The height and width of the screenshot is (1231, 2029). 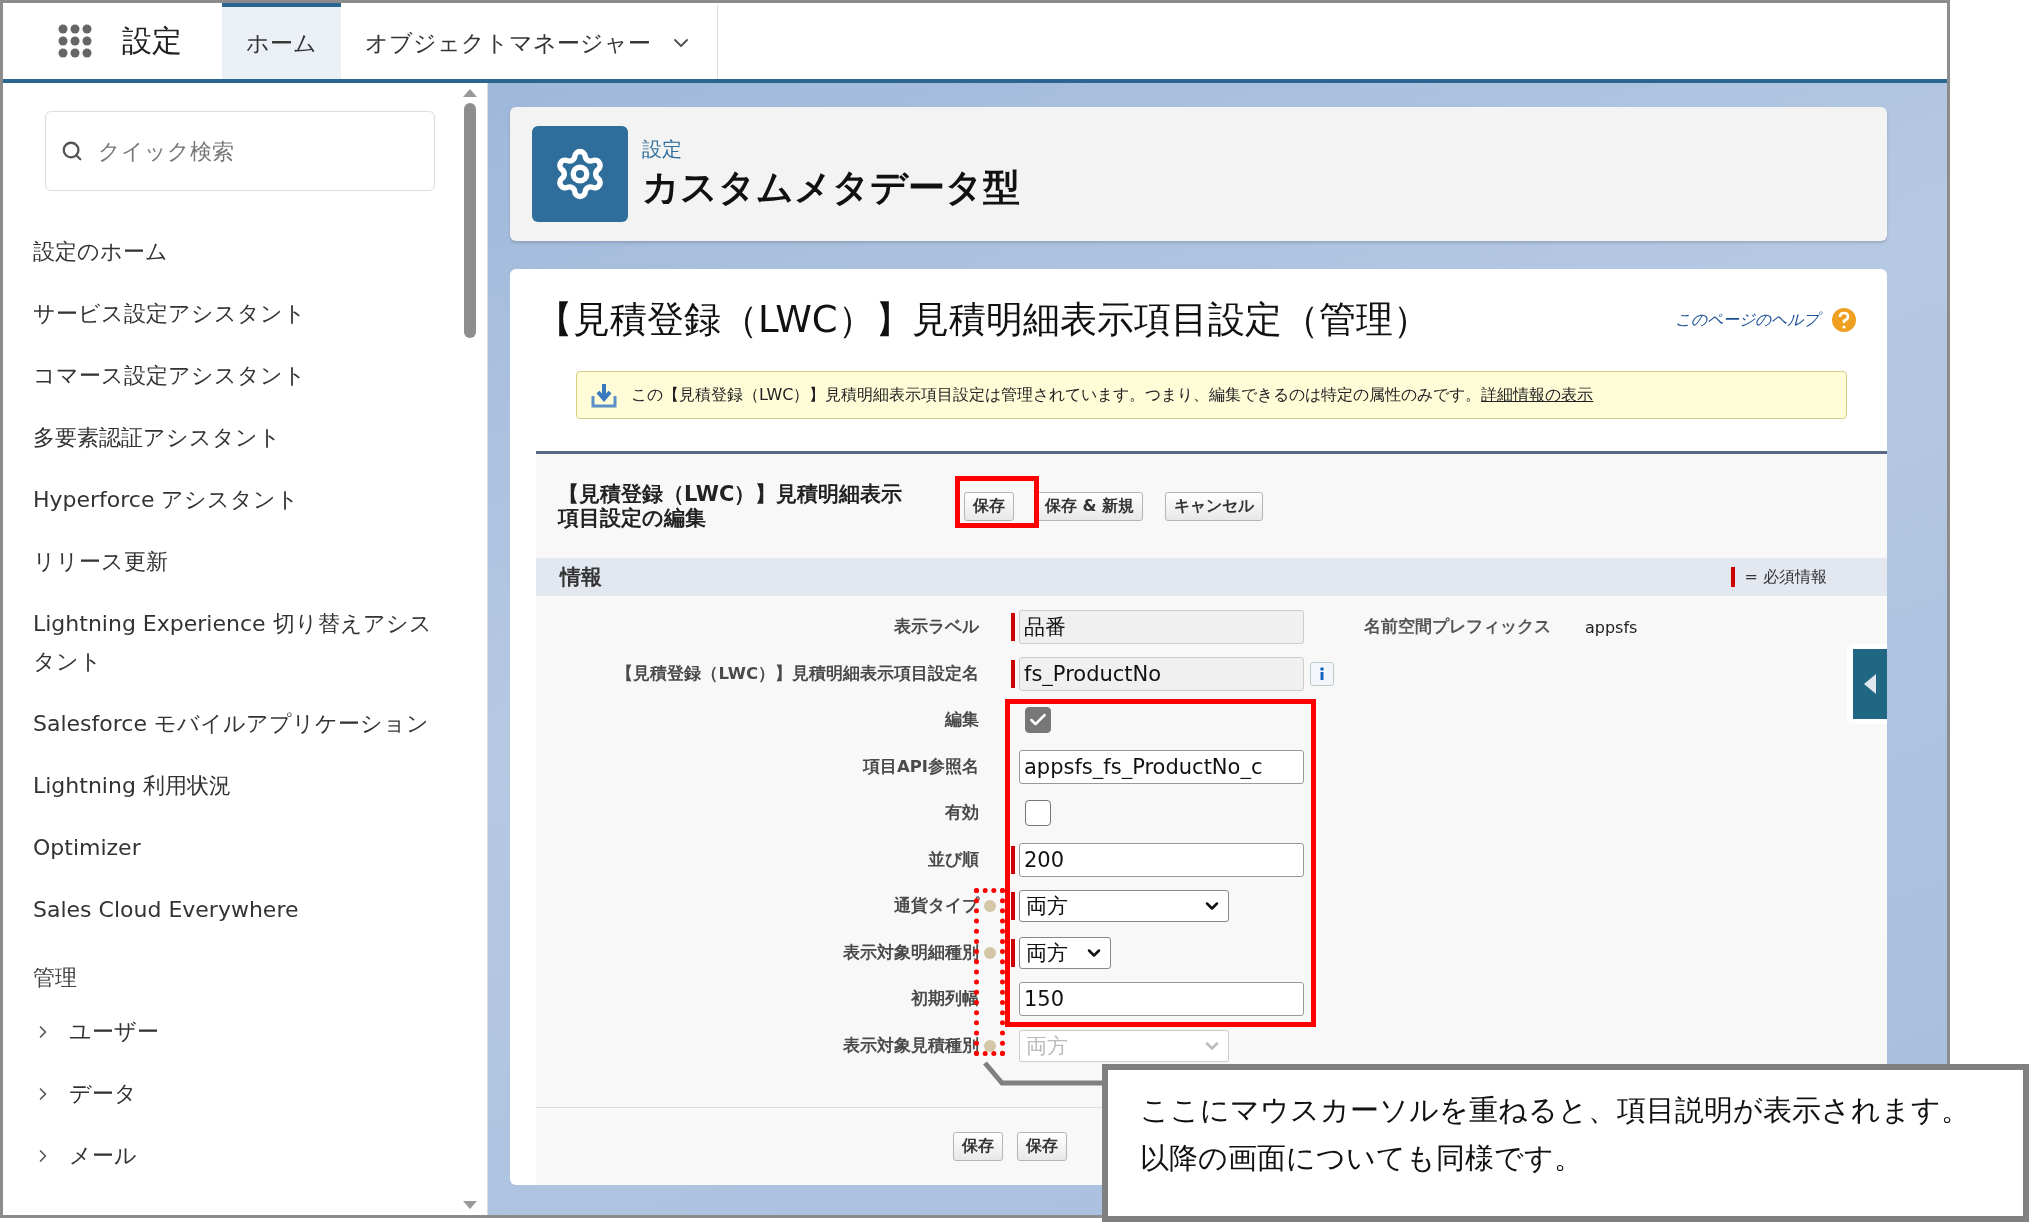 What do you see at coordinates (920, 766) in the screenshot?
I see `field-label: 項目API参照名` at bounding box center [920, 766].